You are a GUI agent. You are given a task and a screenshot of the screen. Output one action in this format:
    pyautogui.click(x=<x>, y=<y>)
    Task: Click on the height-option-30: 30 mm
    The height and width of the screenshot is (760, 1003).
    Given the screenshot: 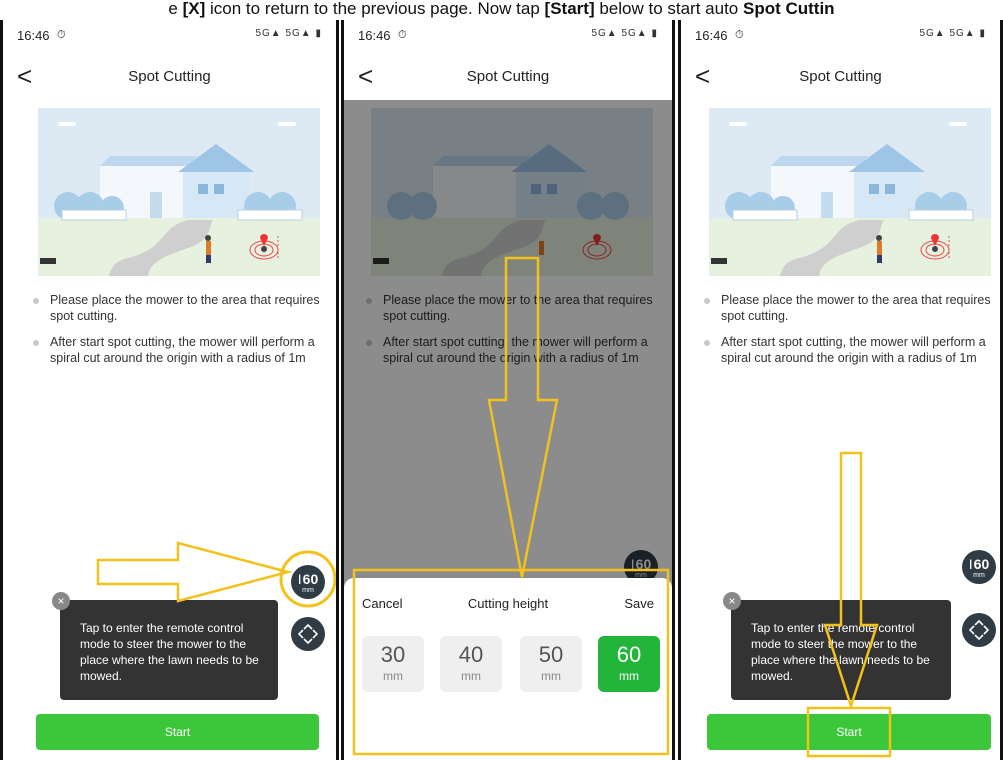 What is the action you would take?
    pyautogui.click(x=393, y=664)
    